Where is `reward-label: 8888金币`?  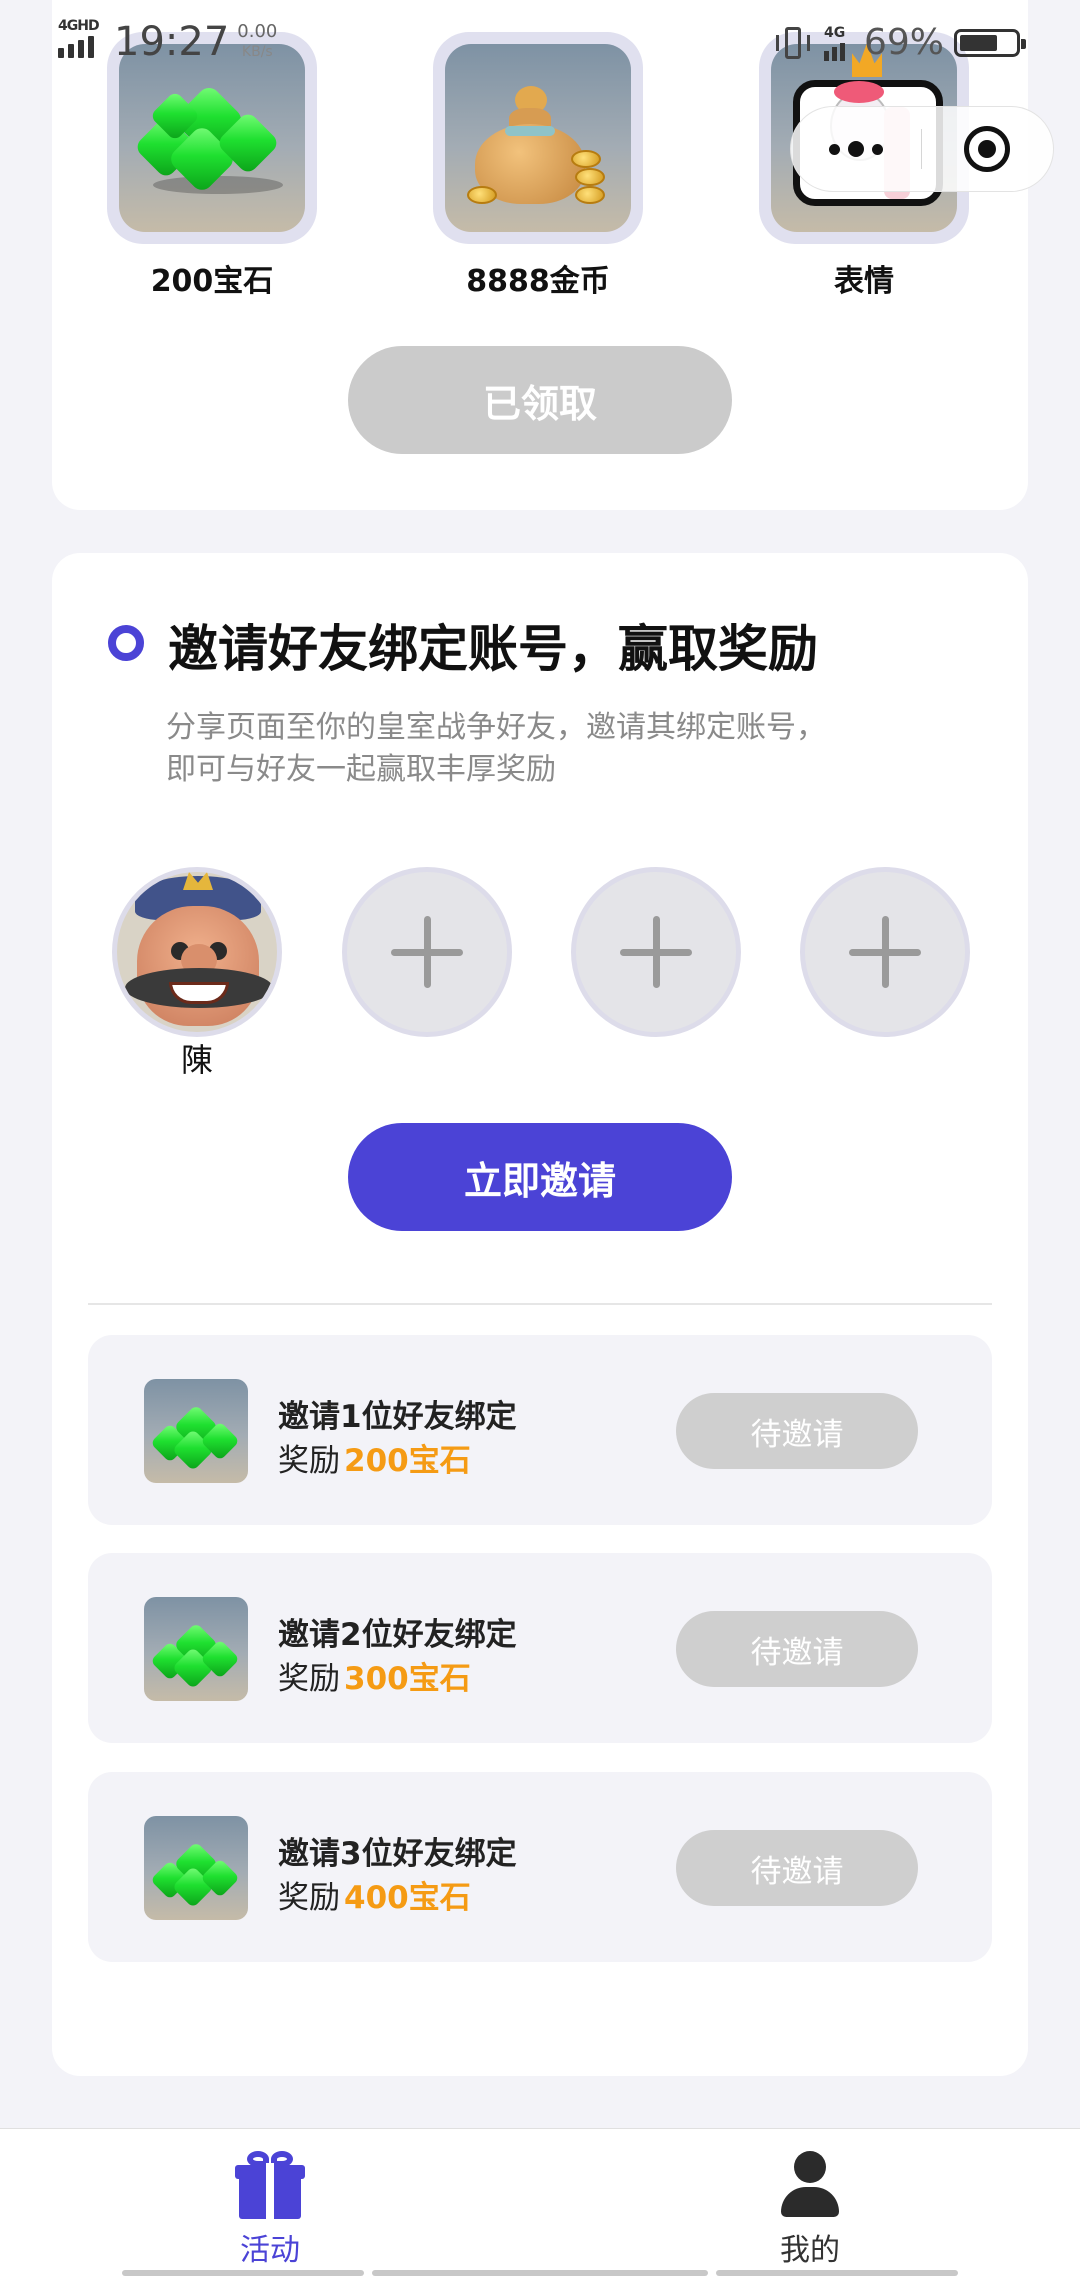 reward-label: 8888金币 is located at coordinates (538, 281).